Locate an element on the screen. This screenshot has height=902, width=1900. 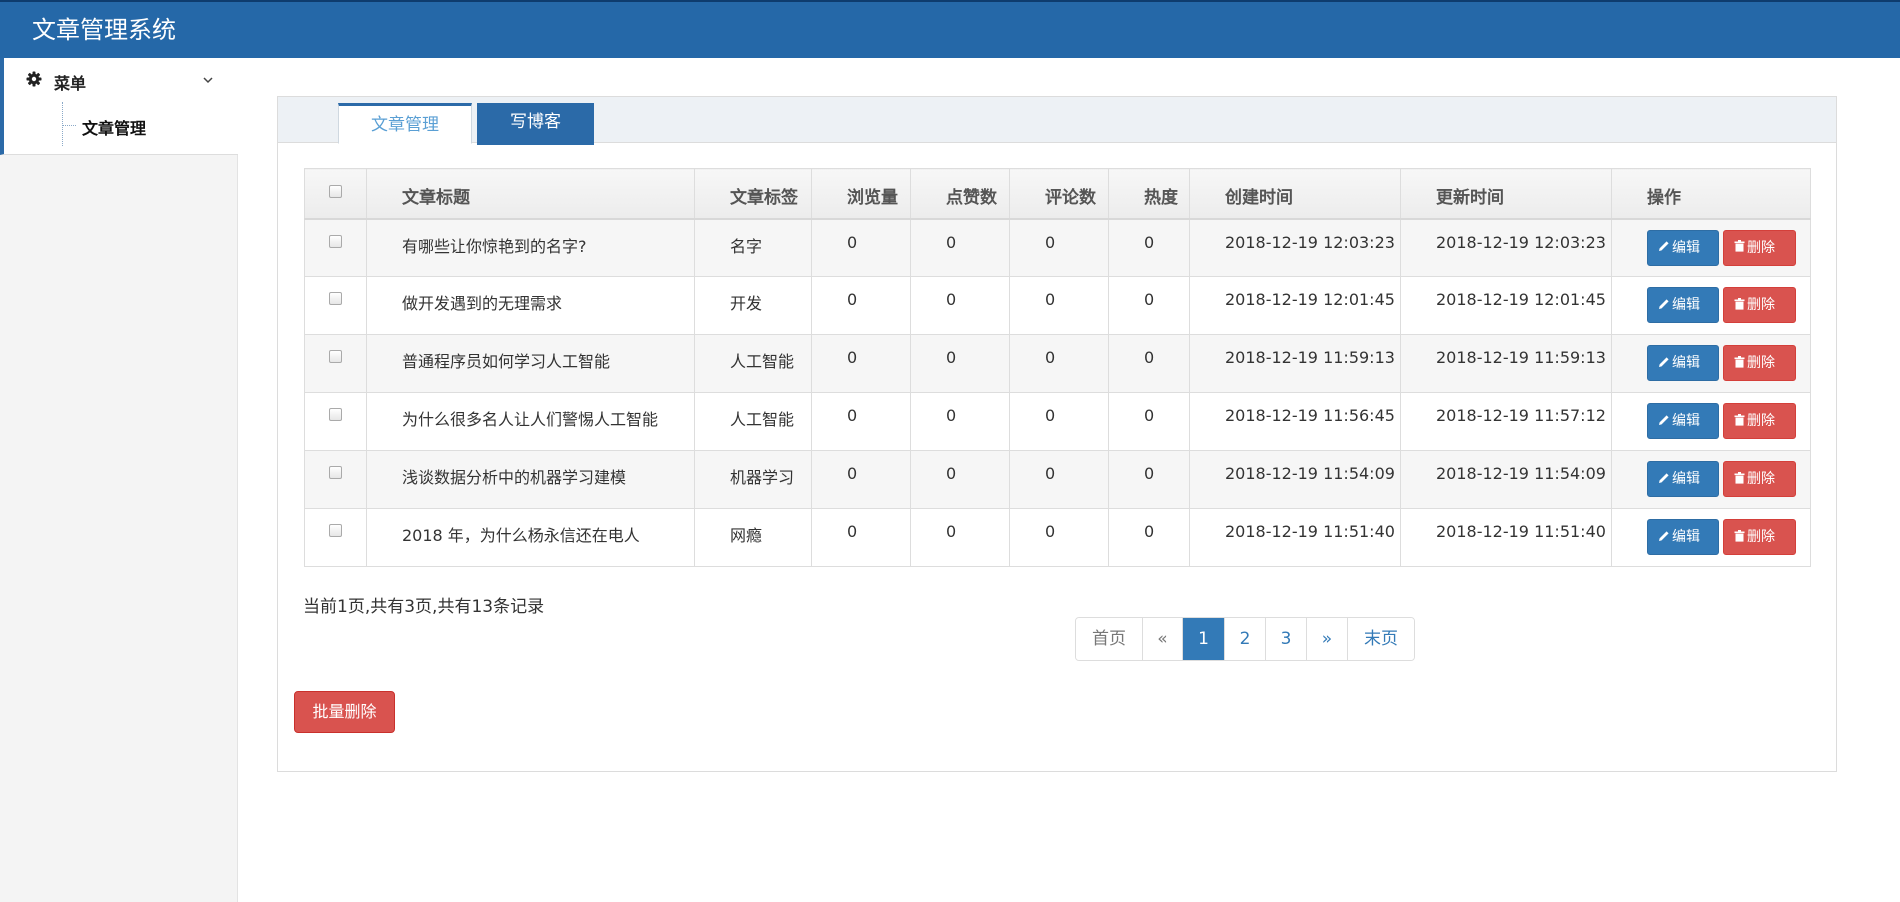
page-link-3: 3 is located at coordinates (1285, 639).